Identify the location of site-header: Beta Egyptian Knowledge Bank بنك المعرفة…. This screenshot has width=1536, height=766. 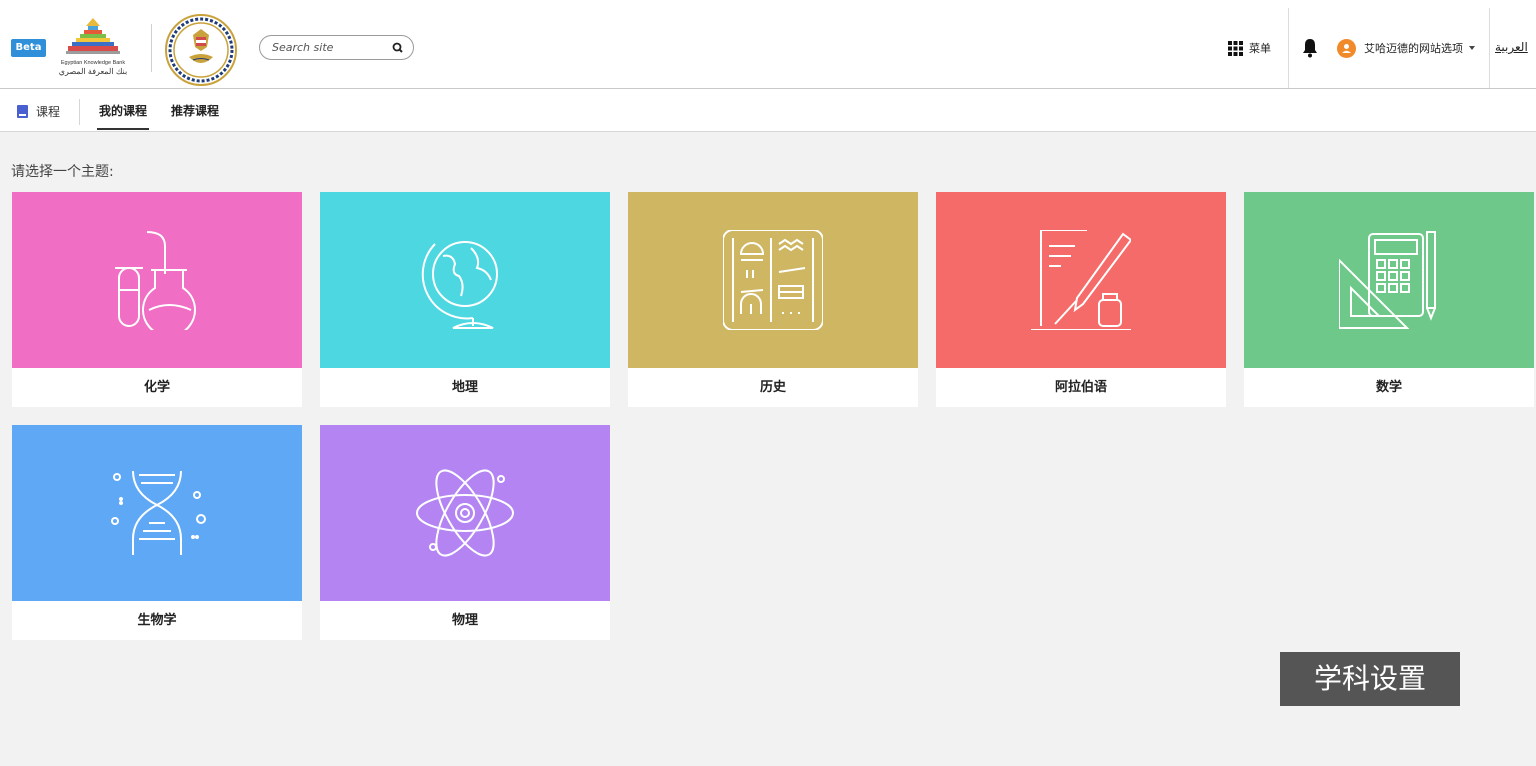
(768, 44).